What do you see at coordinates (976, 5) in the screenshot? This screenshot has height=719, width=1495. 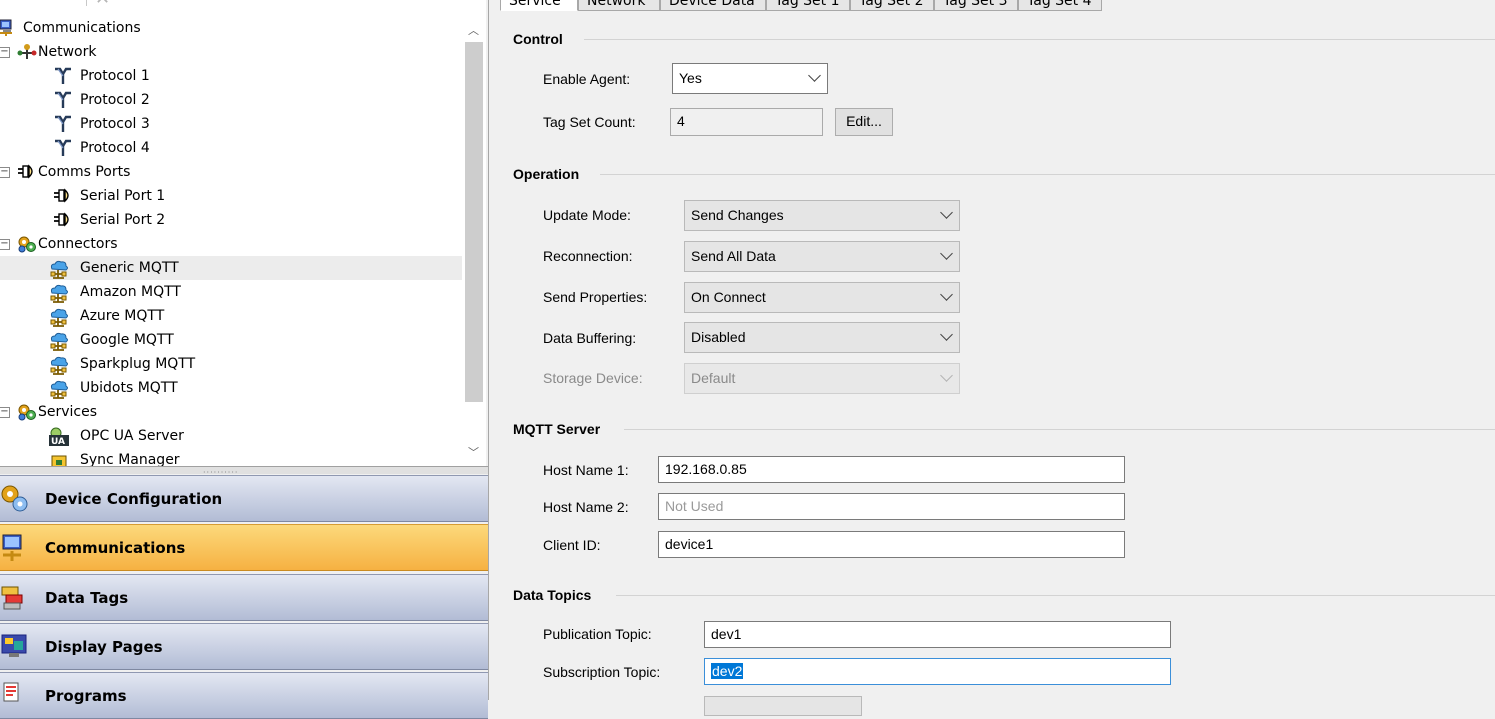 I see `tab-tag-set-3: Tag Set 3` at bounding box center [976, 5].